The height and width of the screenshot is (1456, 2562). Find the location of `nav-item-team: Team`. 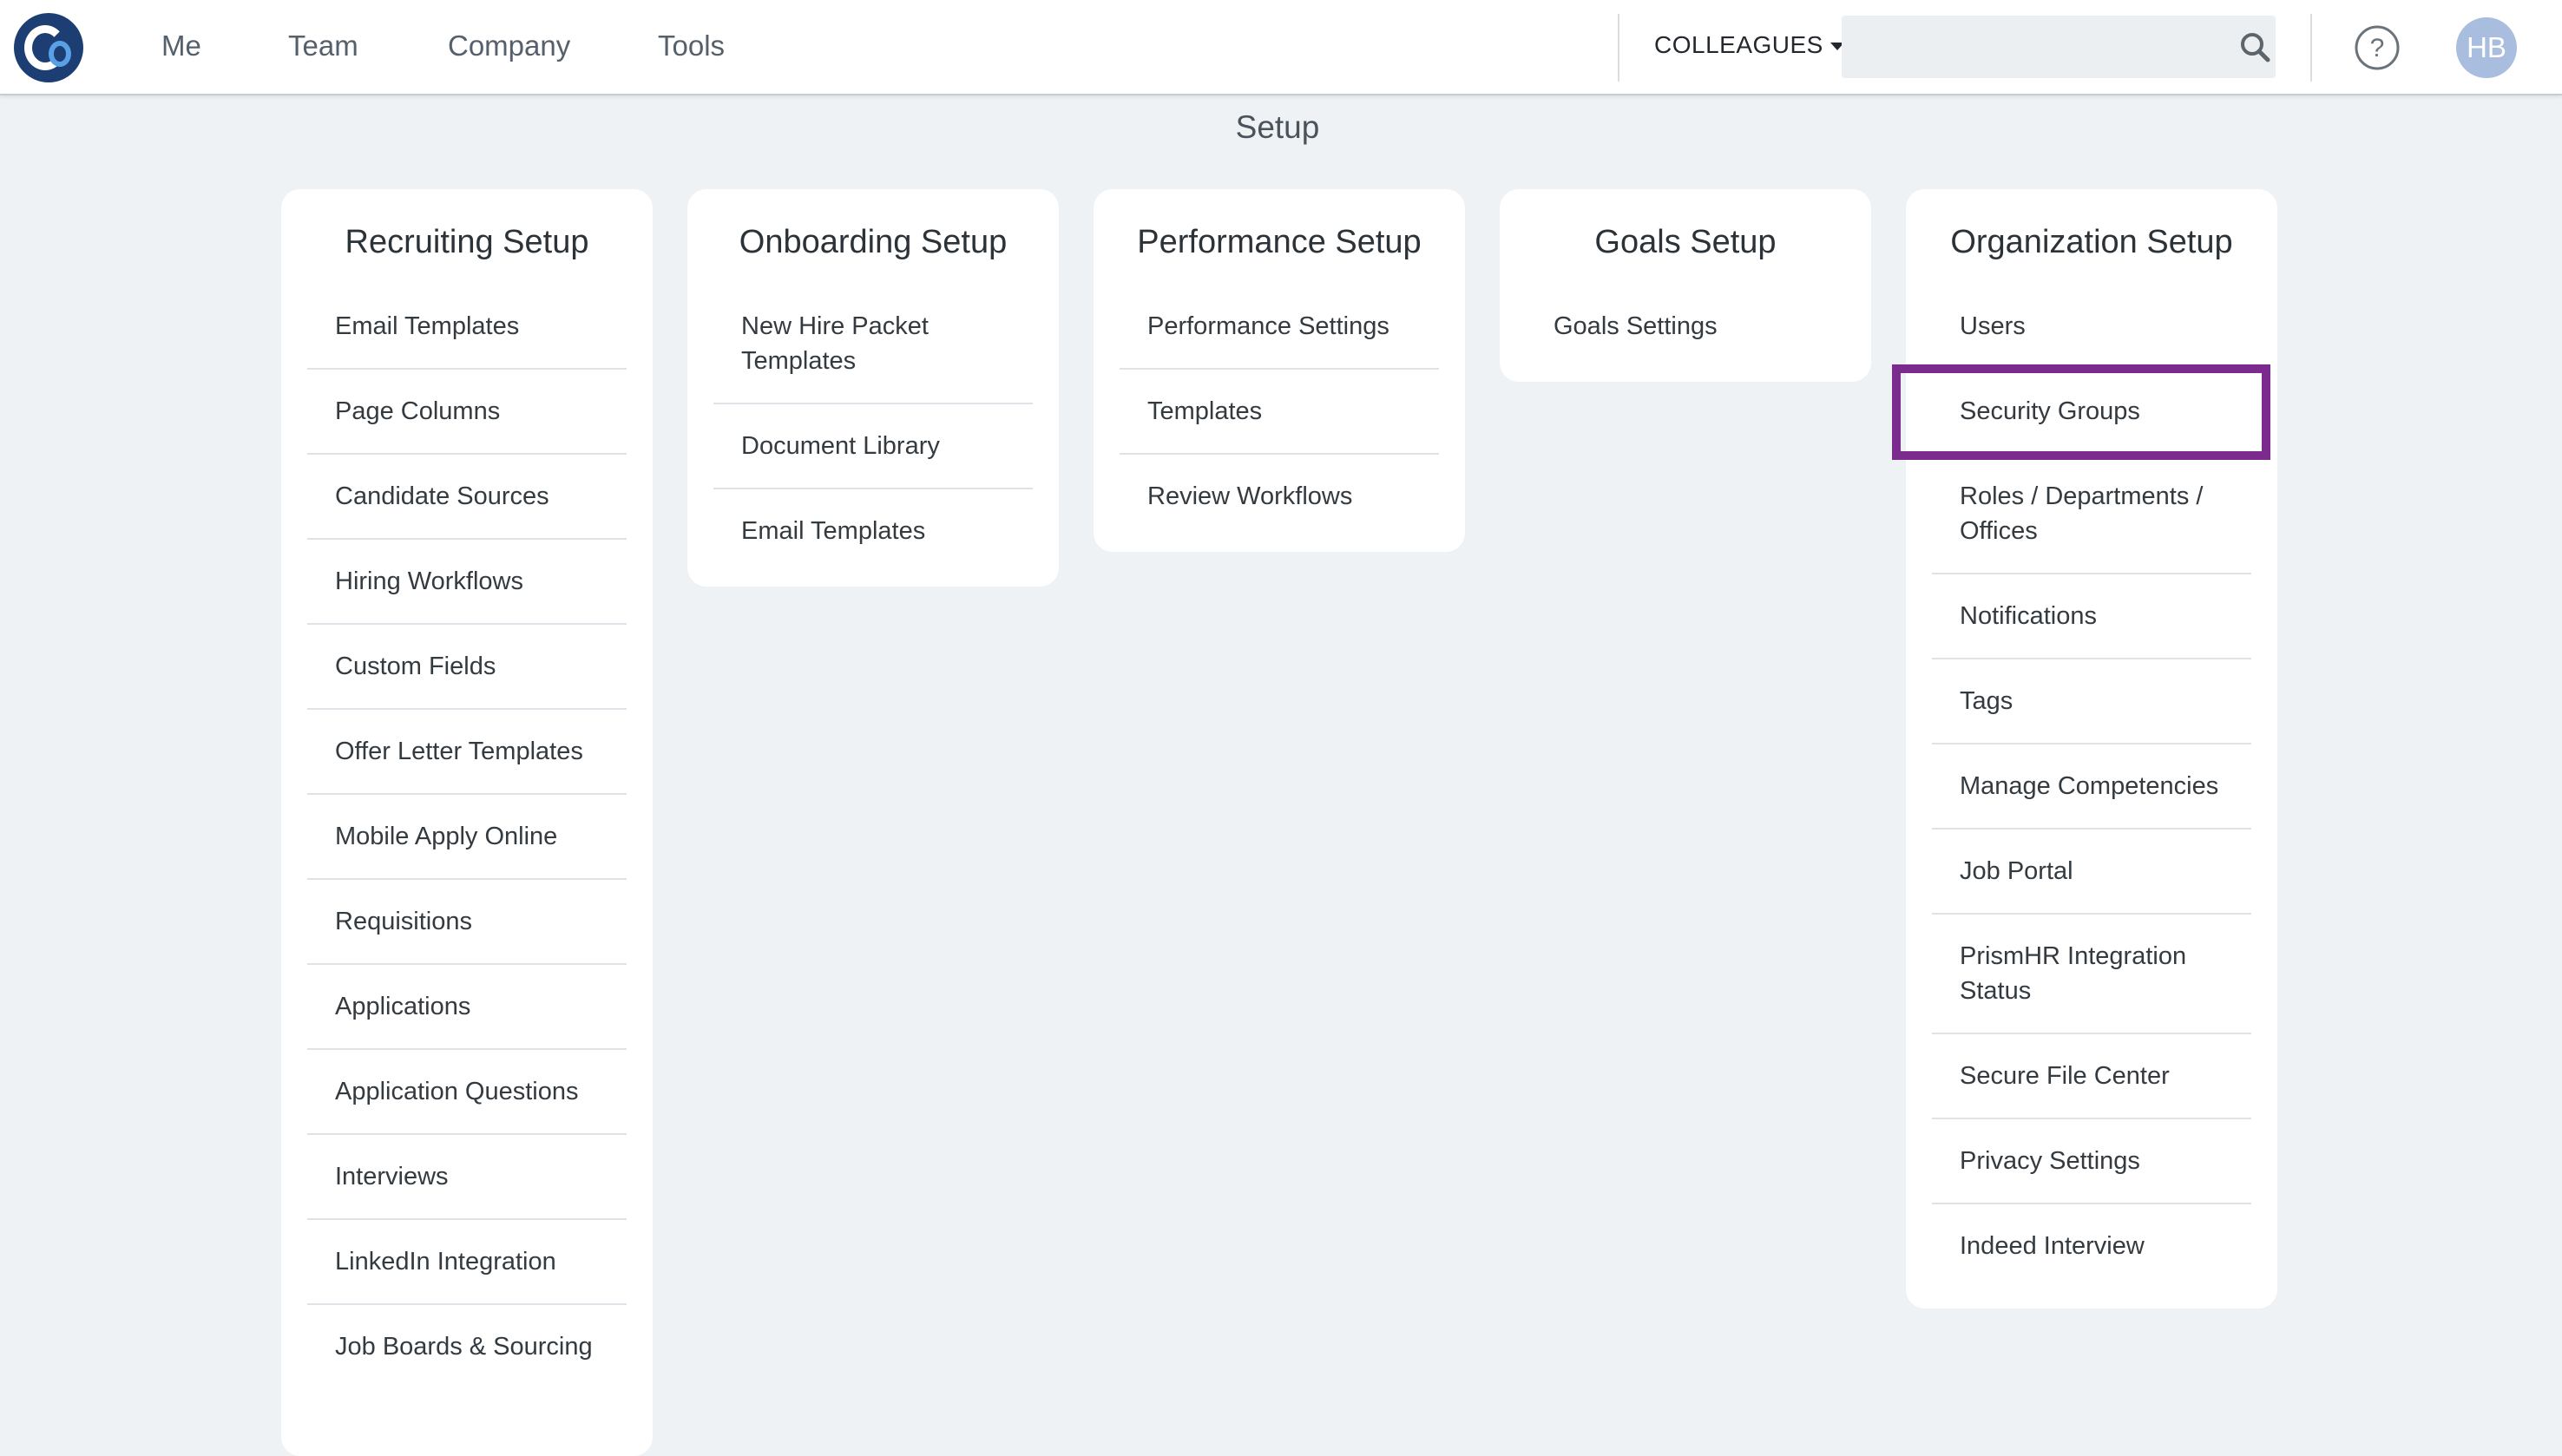

nav-item-team: Team is located at coordinates (323, 46).